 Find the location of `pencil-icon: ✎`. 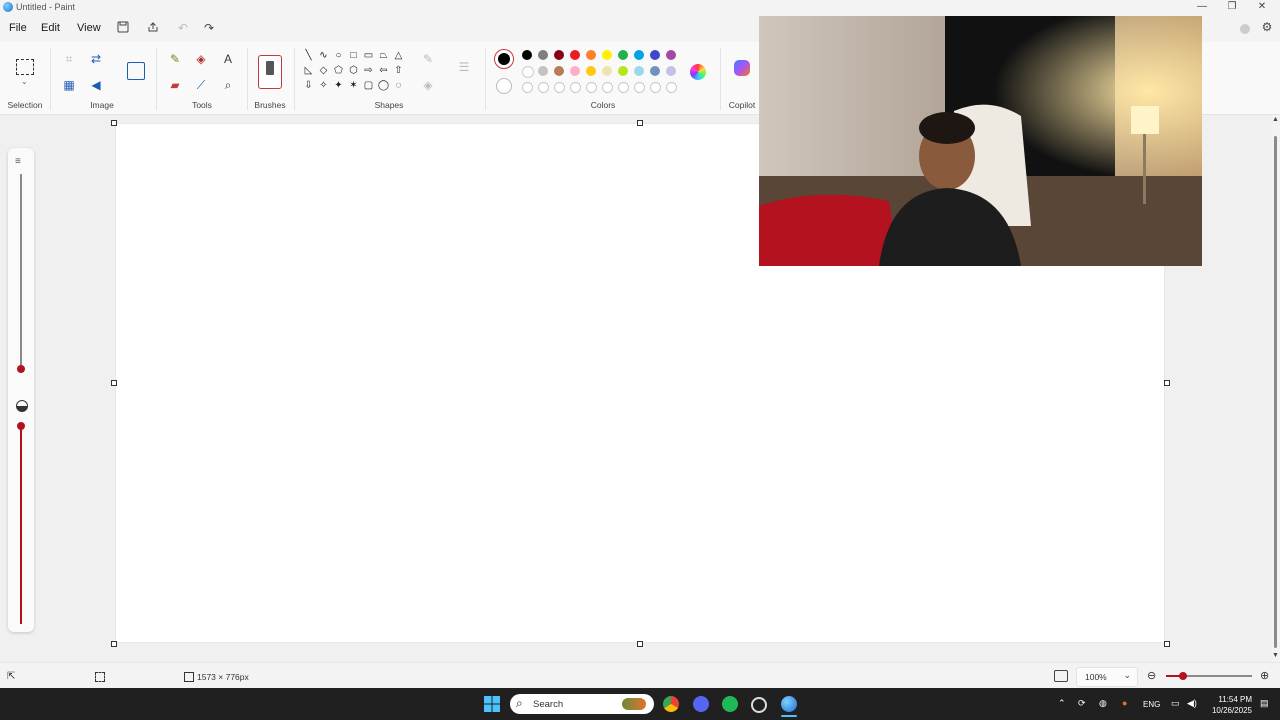

pencil-icon: ✎ is located at coordinates (175, 59).